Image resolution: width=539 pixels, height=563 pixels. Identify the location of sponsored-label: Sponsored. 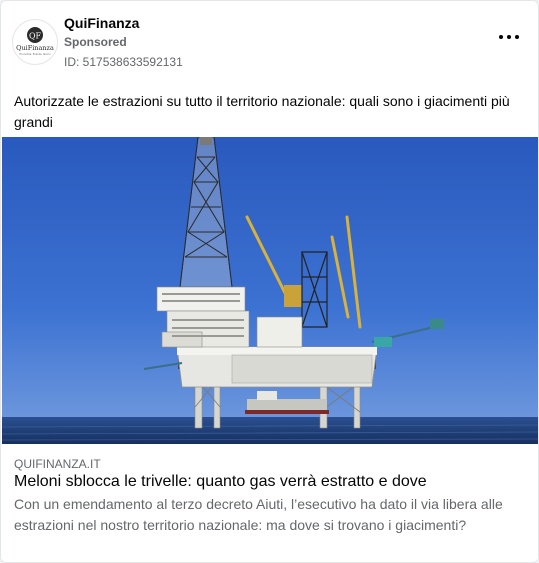
(95, 42).